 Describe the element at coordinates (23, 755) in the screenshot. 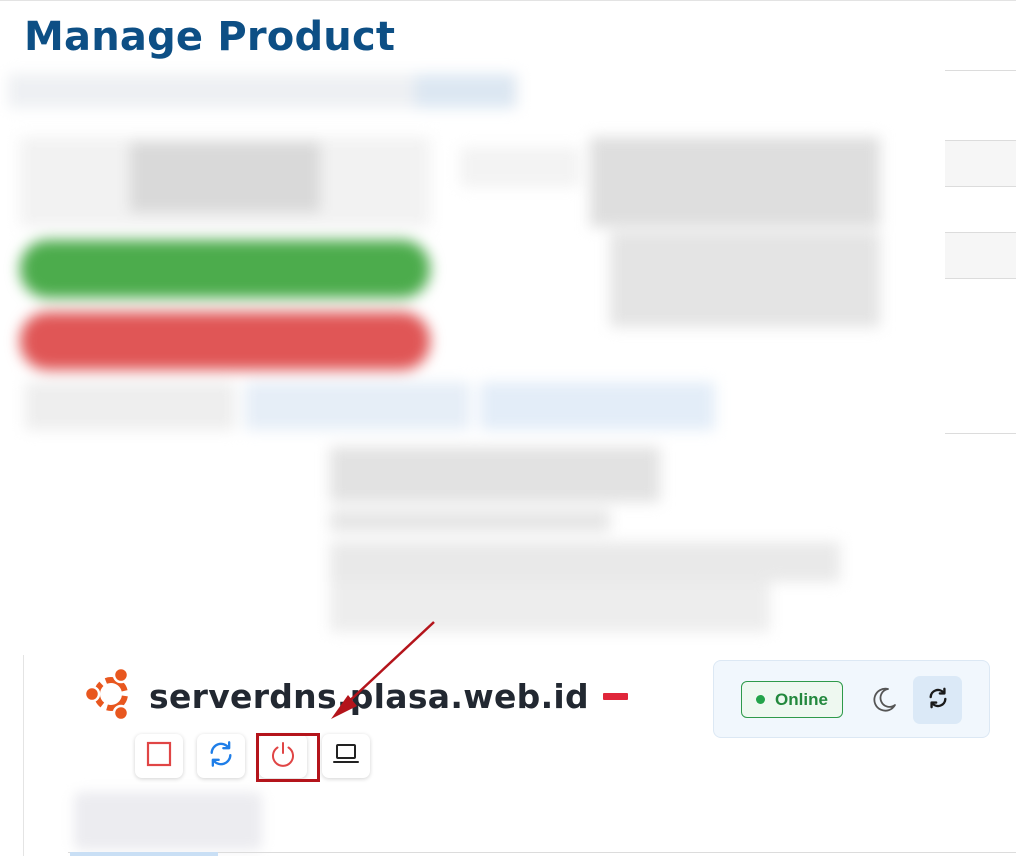

I see `card-left-border` at that location.